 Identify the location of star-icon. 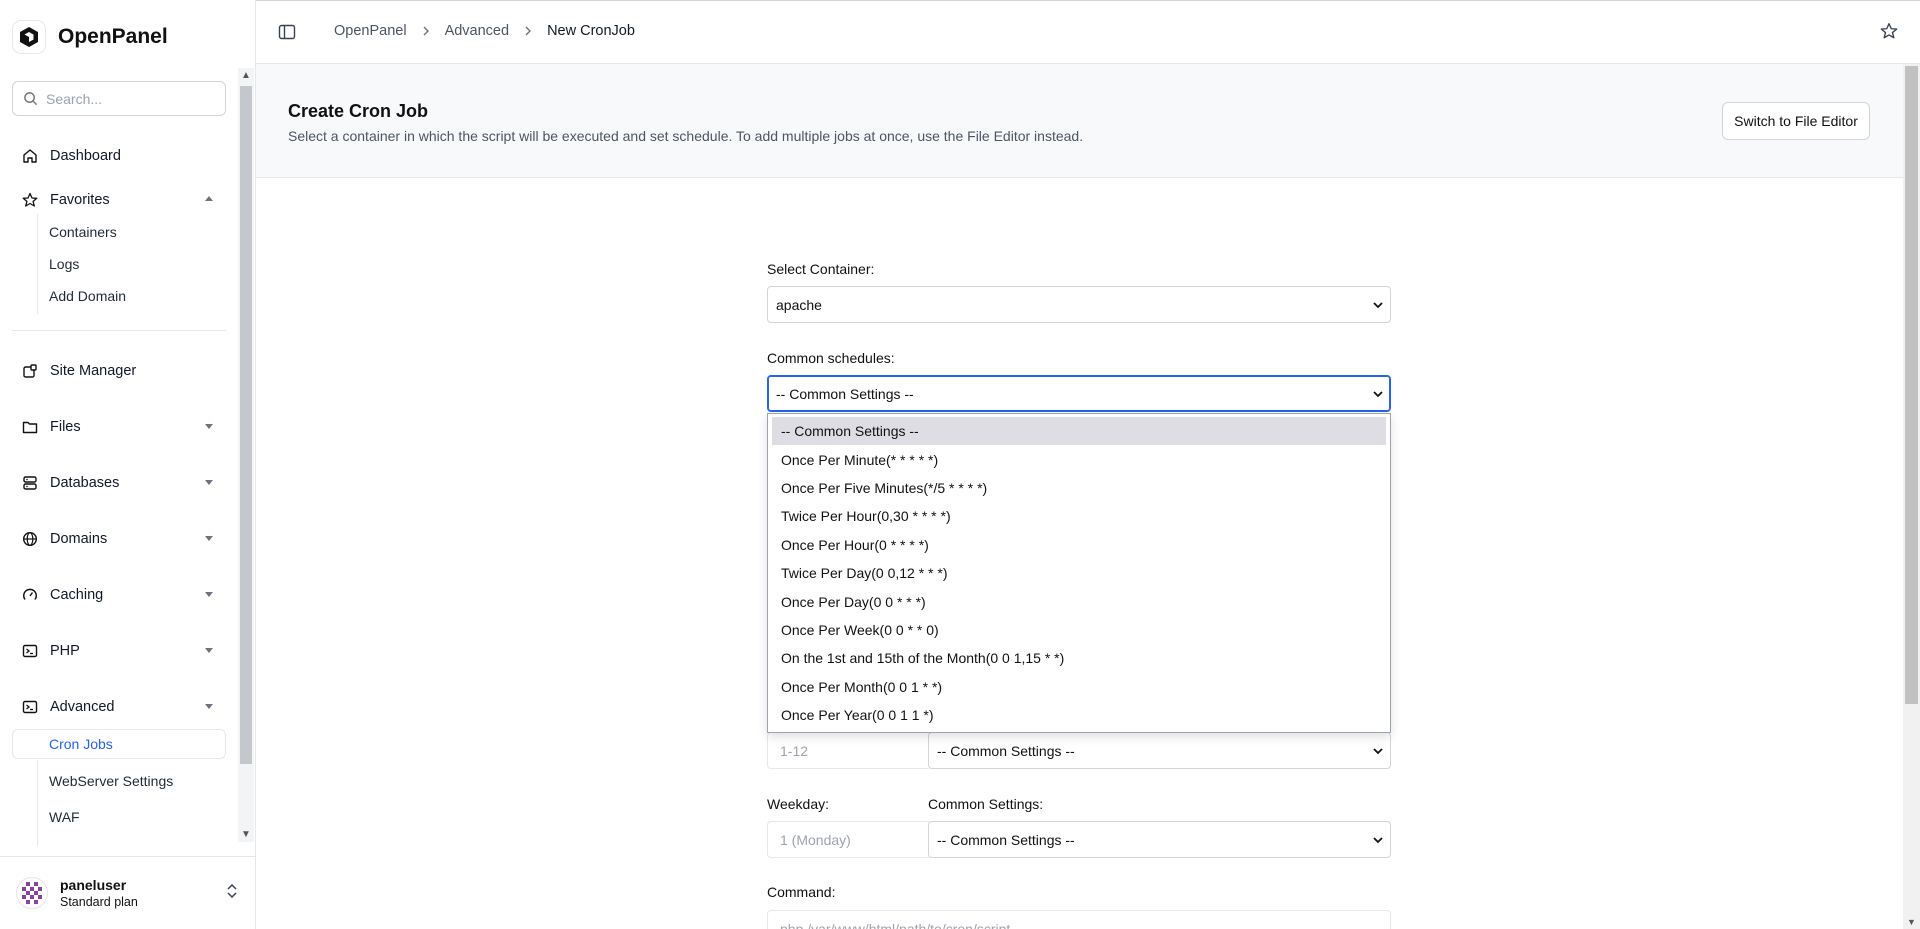
(30, 199).